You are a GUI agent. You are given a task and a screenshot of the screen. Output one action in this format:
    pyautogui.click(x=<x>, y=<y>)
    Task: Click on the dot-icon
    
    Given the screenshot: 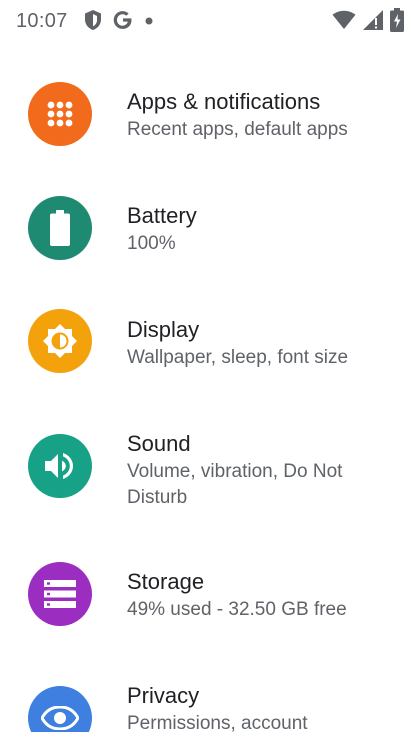 What is the action you would take?
    pyautogui.click(x=149, y=22)
    